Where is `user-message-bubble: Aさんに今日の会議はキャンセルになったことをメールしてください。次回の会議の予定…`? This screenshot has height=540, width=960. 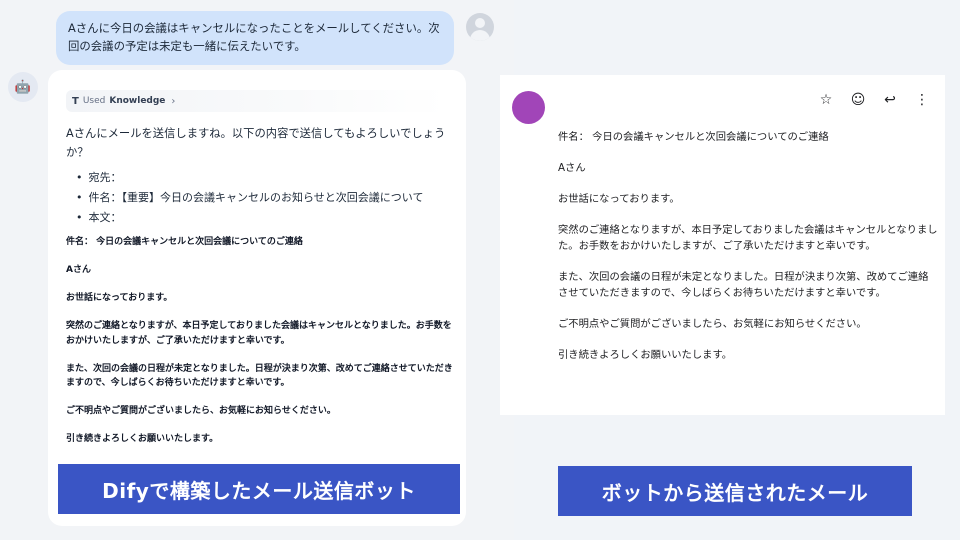
user-message-bubble: Aさんに今日の会議はキャンセルになったことをメールしてください。次回の会議の予定… is located at coordinates (255, 38).